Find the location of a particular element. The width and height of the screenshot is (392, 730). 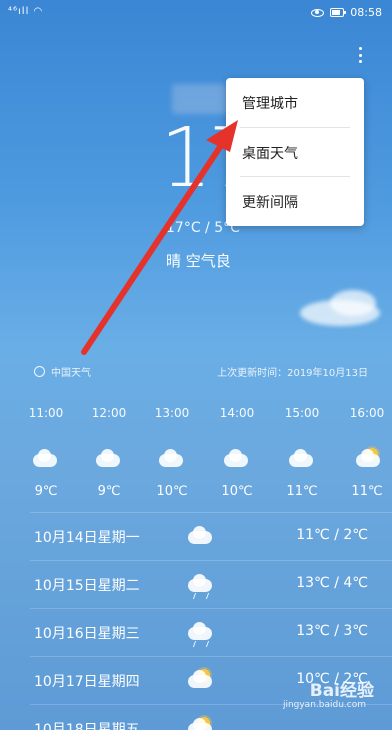

provider-row: 中国天气 上次更新时间：2019年10月13日 is located at coordinates (196, 373).